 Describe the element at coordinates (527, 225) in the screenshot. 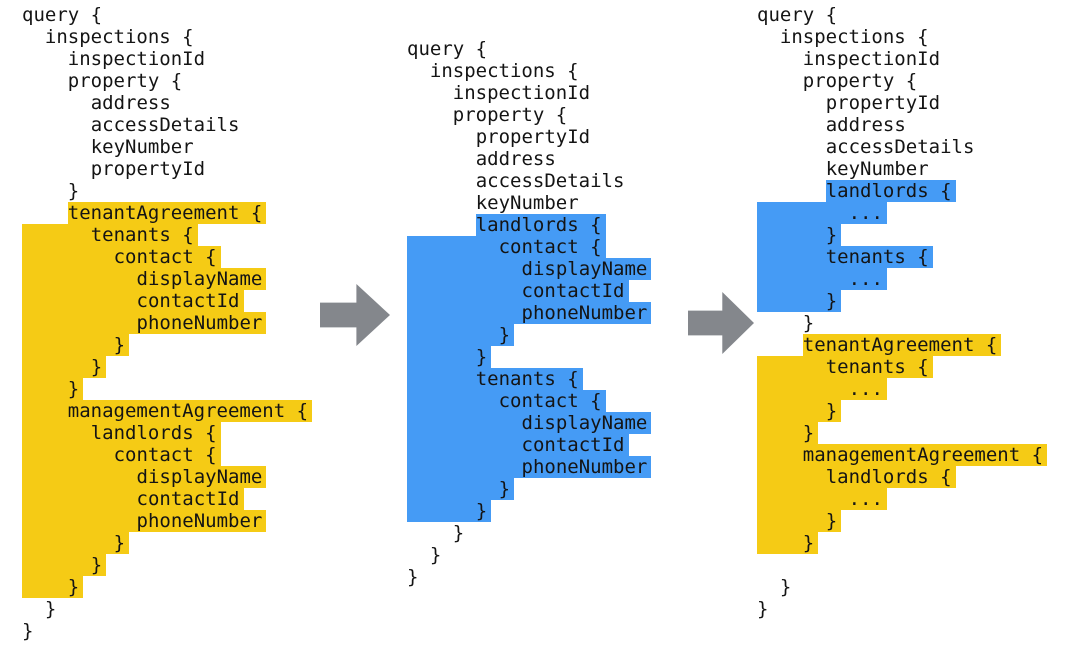

I see `code-line: landlords {` at that location.